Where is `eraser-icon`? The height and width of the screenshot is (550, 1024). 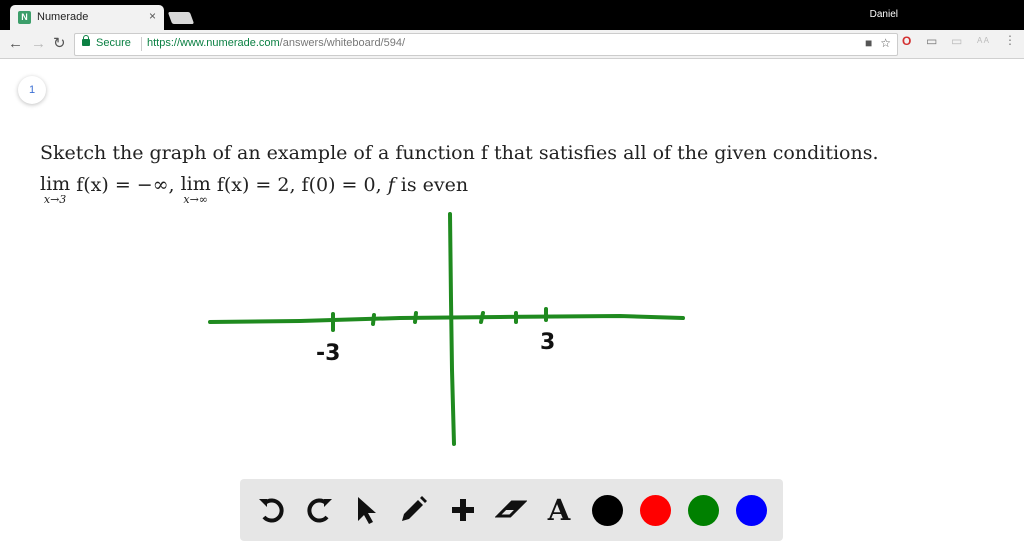
eraser-icon is located at coordinates (511, 510).